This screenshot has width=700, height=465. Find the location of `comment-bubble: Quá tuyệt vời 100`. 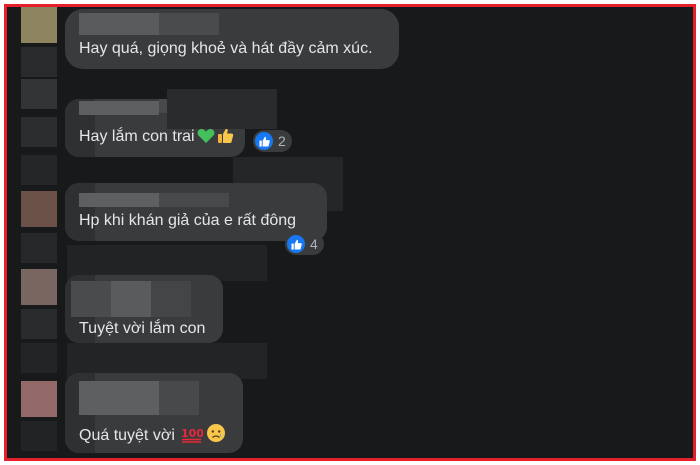

comment-bubble: Quá tuyệt vời 100 is located at coordinates (154, 413).